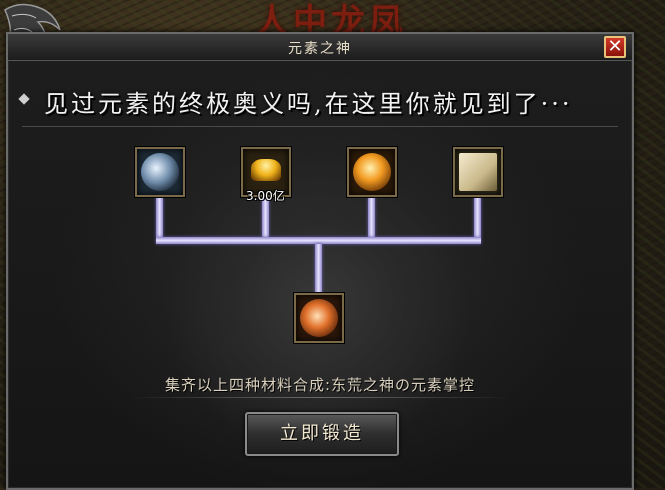 This screenshot has width=665, height=490. Describe the element at coordinates (320, 397) in the screenshot. I see `recipe-divider` at that location.